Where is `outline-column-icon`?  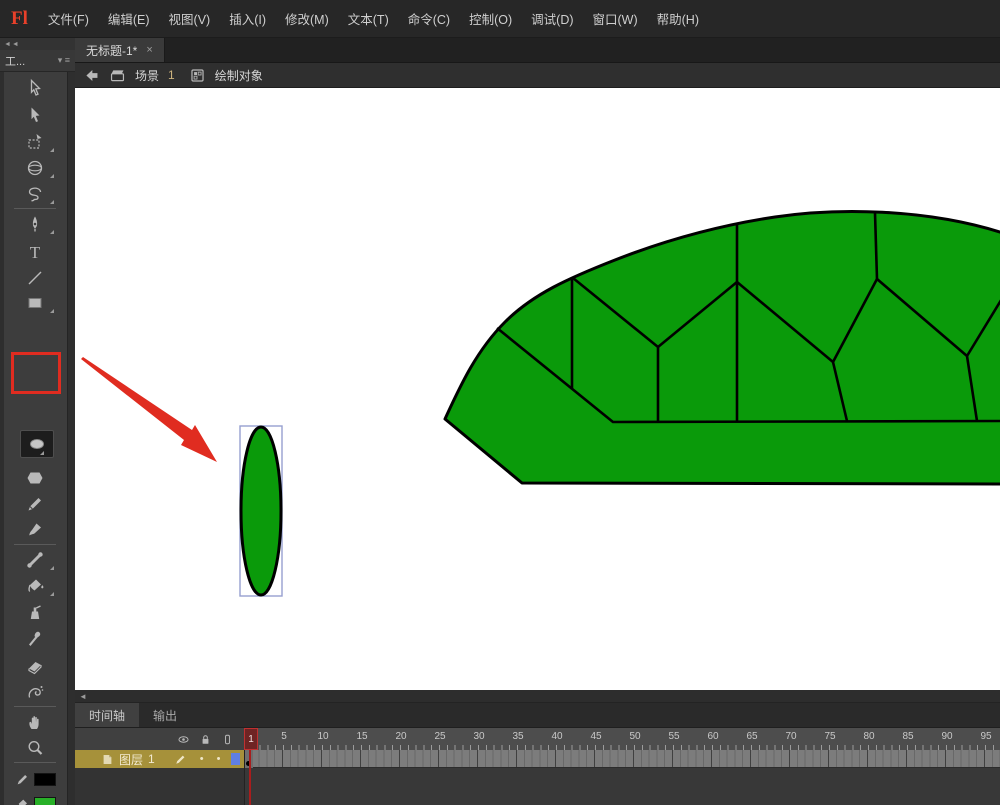
outline-column-icon is located at coordinates (227, 739).